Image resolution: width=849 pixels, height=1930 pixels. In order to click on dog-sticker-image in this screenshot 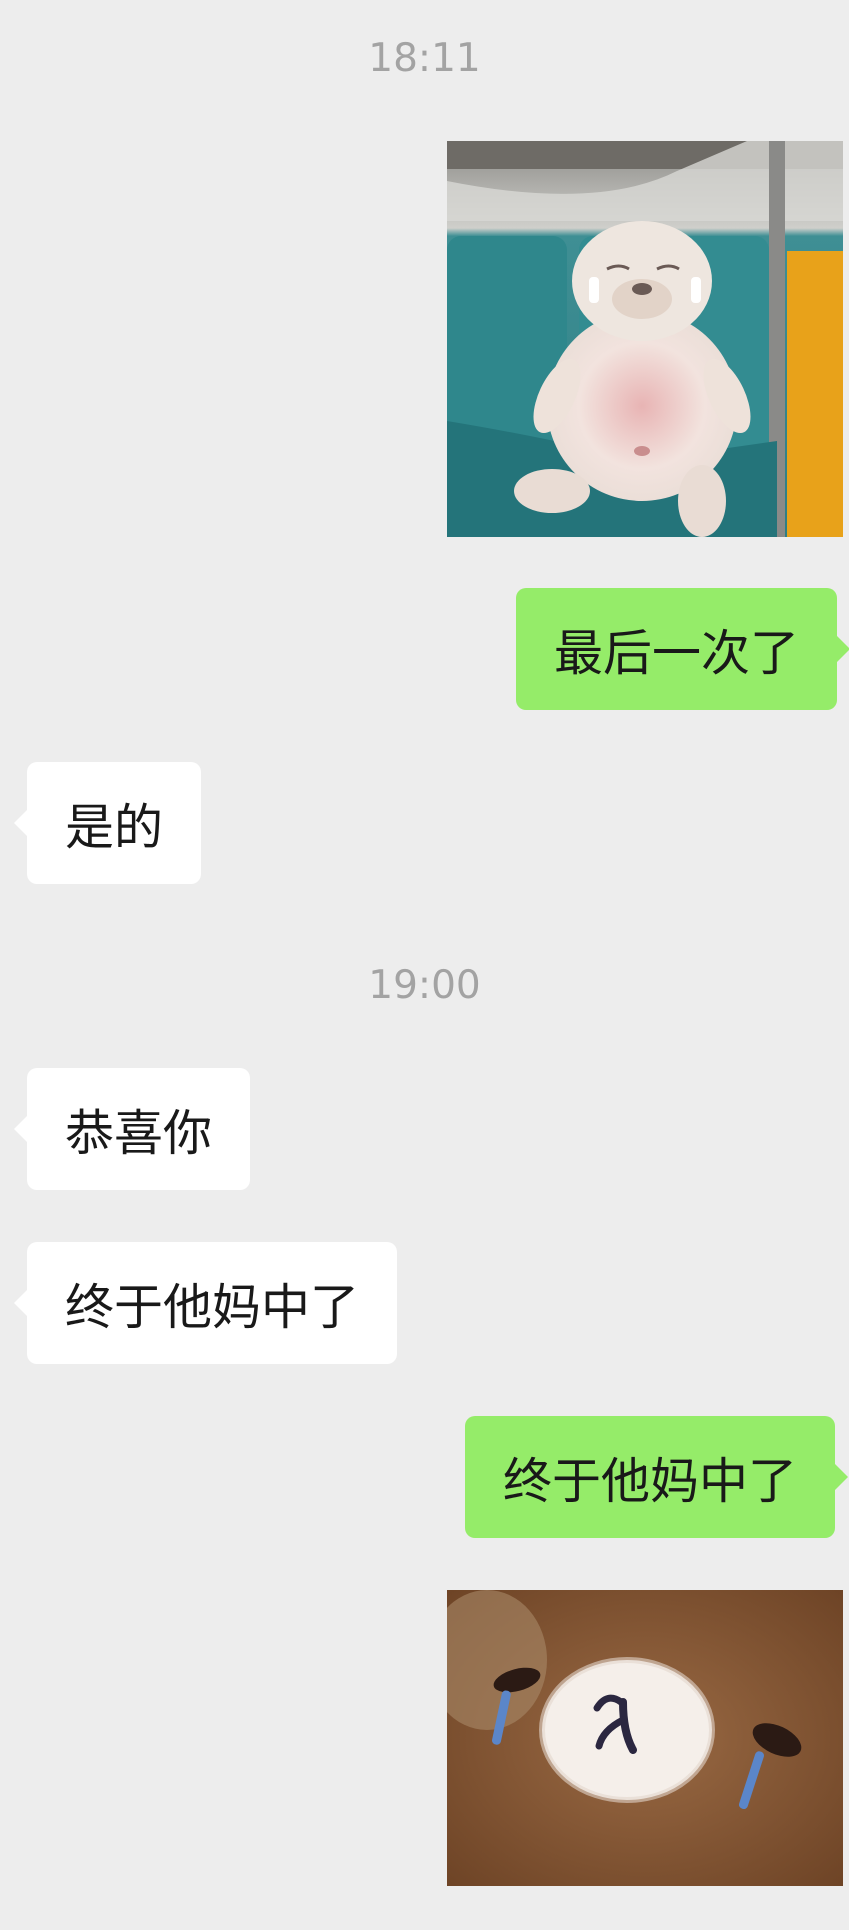, I will do `click(645, 339)`.